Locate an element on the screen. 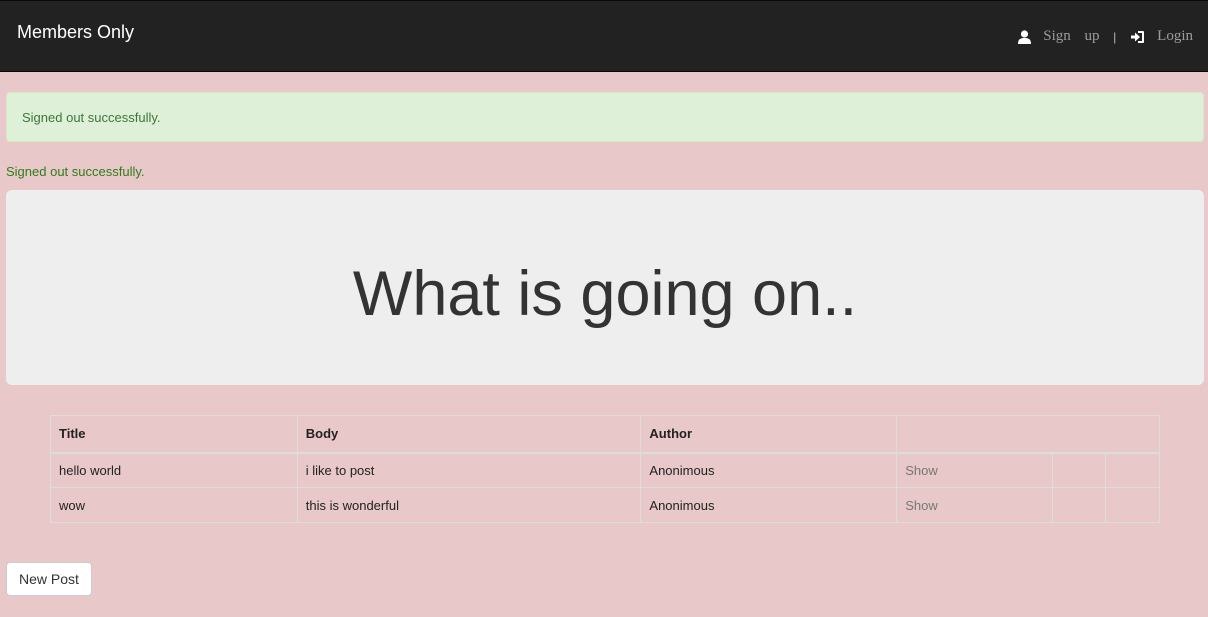 Image resolution: width=1208 pixels, height=617 pixels. flash-message: Signed out successfully. is located at coordinates (91, 117).